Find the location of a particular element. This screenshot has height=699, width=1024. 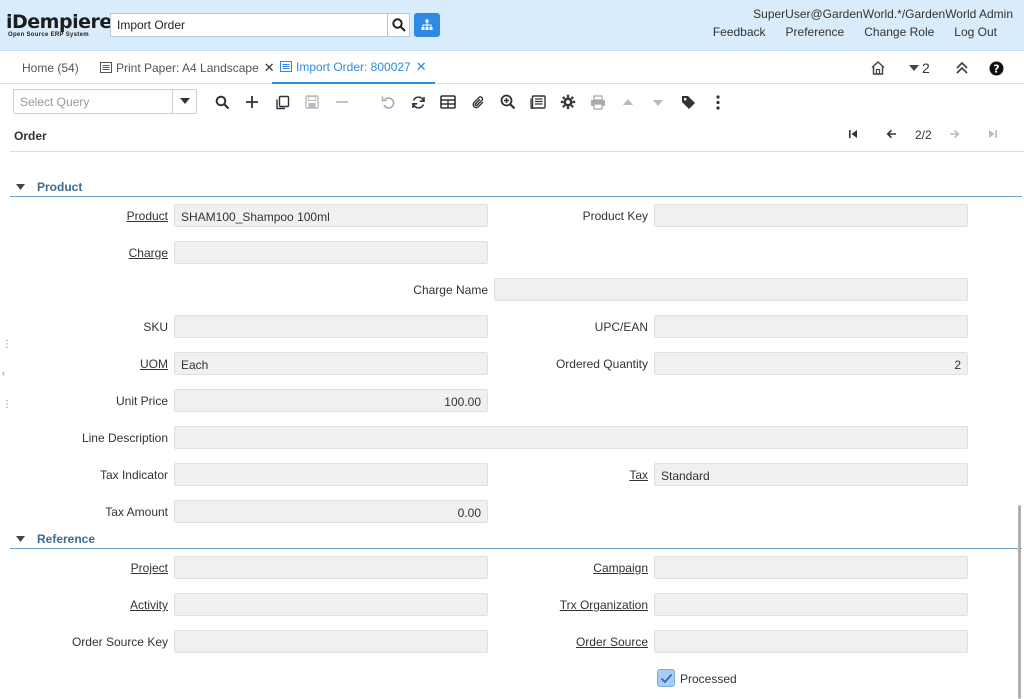

tax-indicator-field is located at coordinates (331, 474).